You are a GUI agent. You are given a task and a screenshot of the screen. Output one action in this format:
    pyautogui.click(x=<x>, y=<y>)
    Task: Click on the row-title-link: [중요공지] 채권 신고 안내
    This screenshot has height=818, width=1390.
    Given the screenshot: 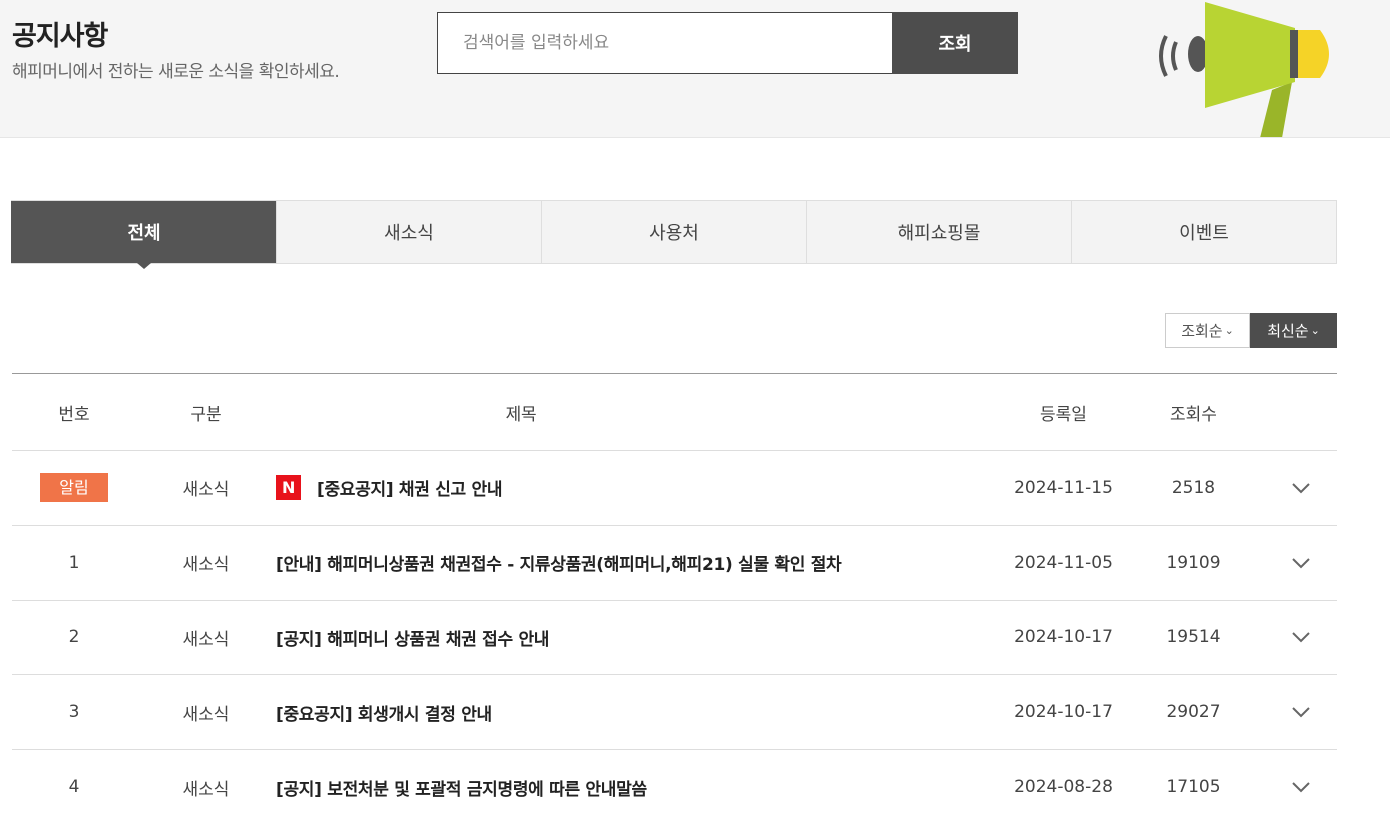 What is the action you would take?
    pyautogui.click(x=410, y=487)
    